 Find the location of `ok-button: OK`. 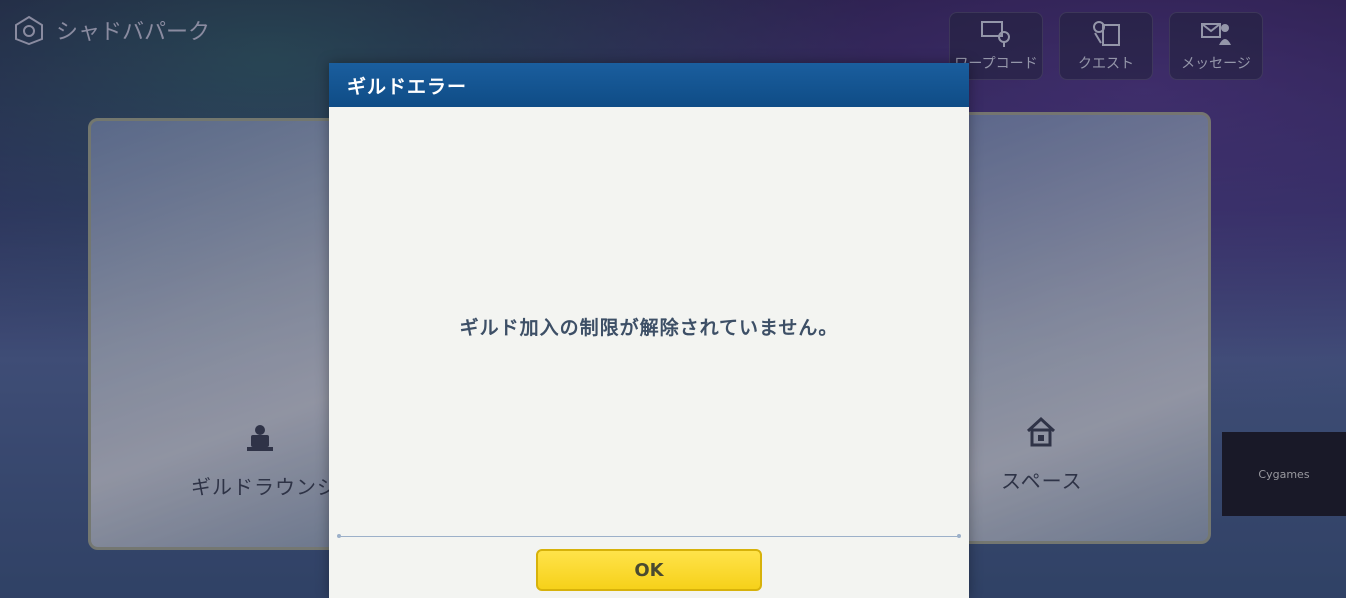

ok-button: OK is located at coordinates (649, 570).